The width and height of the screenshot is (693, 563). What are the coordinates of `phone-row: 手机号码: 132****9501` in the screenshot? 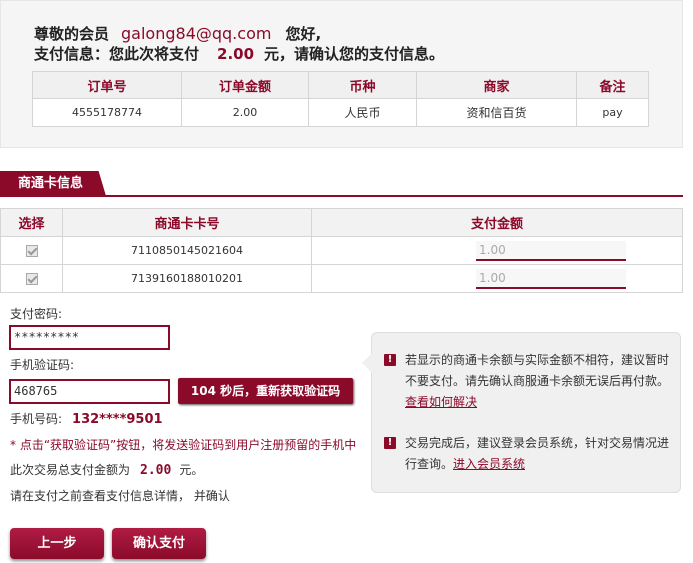 It's located at (86, 418).